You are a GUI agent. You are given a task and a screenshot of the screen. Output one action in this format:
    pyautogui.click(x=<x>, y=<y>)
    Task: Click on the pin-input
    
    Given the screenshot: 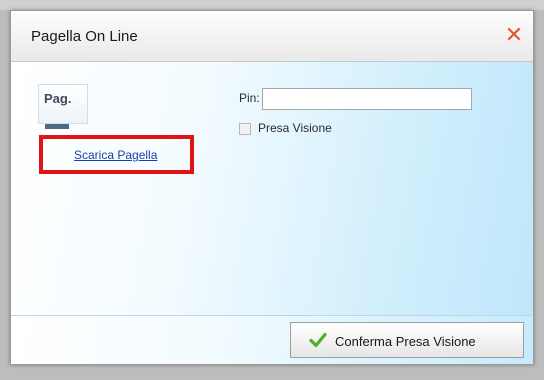 What is the action you would take?
    pyautogui.click(x=367, y=99)
    